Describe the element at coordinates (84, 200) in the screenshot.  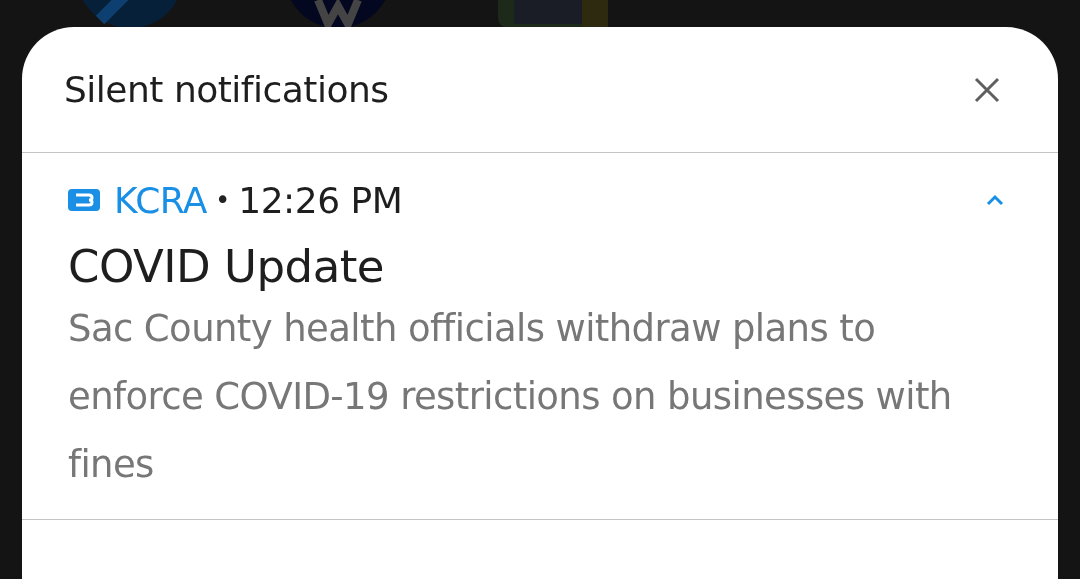
I see `app-logo-icon` at that location.